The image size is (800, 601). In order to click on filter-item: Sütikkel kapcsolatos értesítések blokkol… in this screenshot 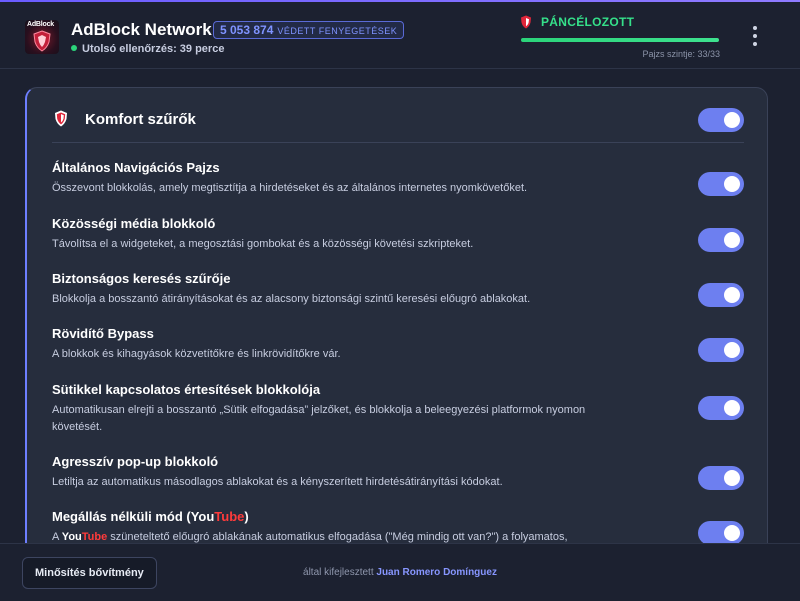, I will do `click(402, 409)`.